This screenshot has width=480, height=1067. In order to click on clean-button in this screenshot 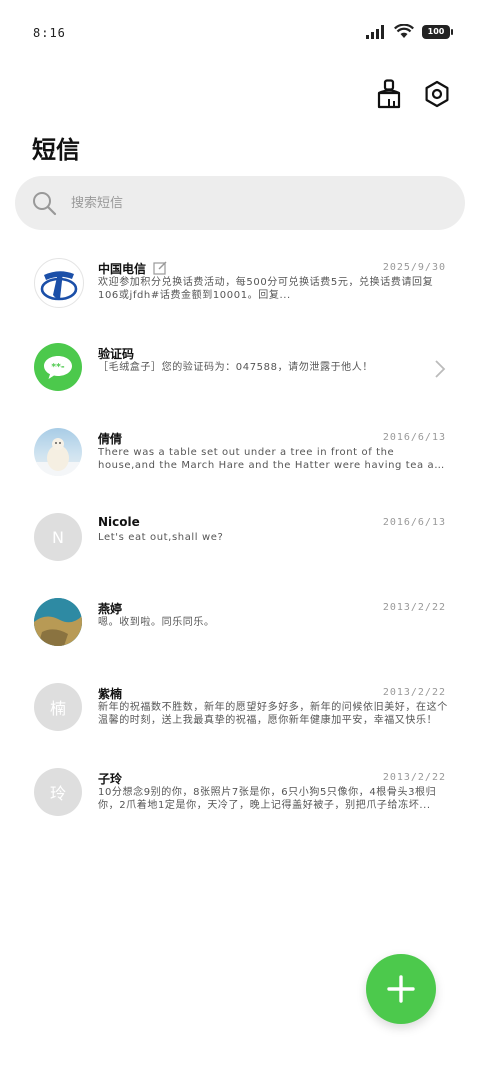, I will do `click(389, 94)`.